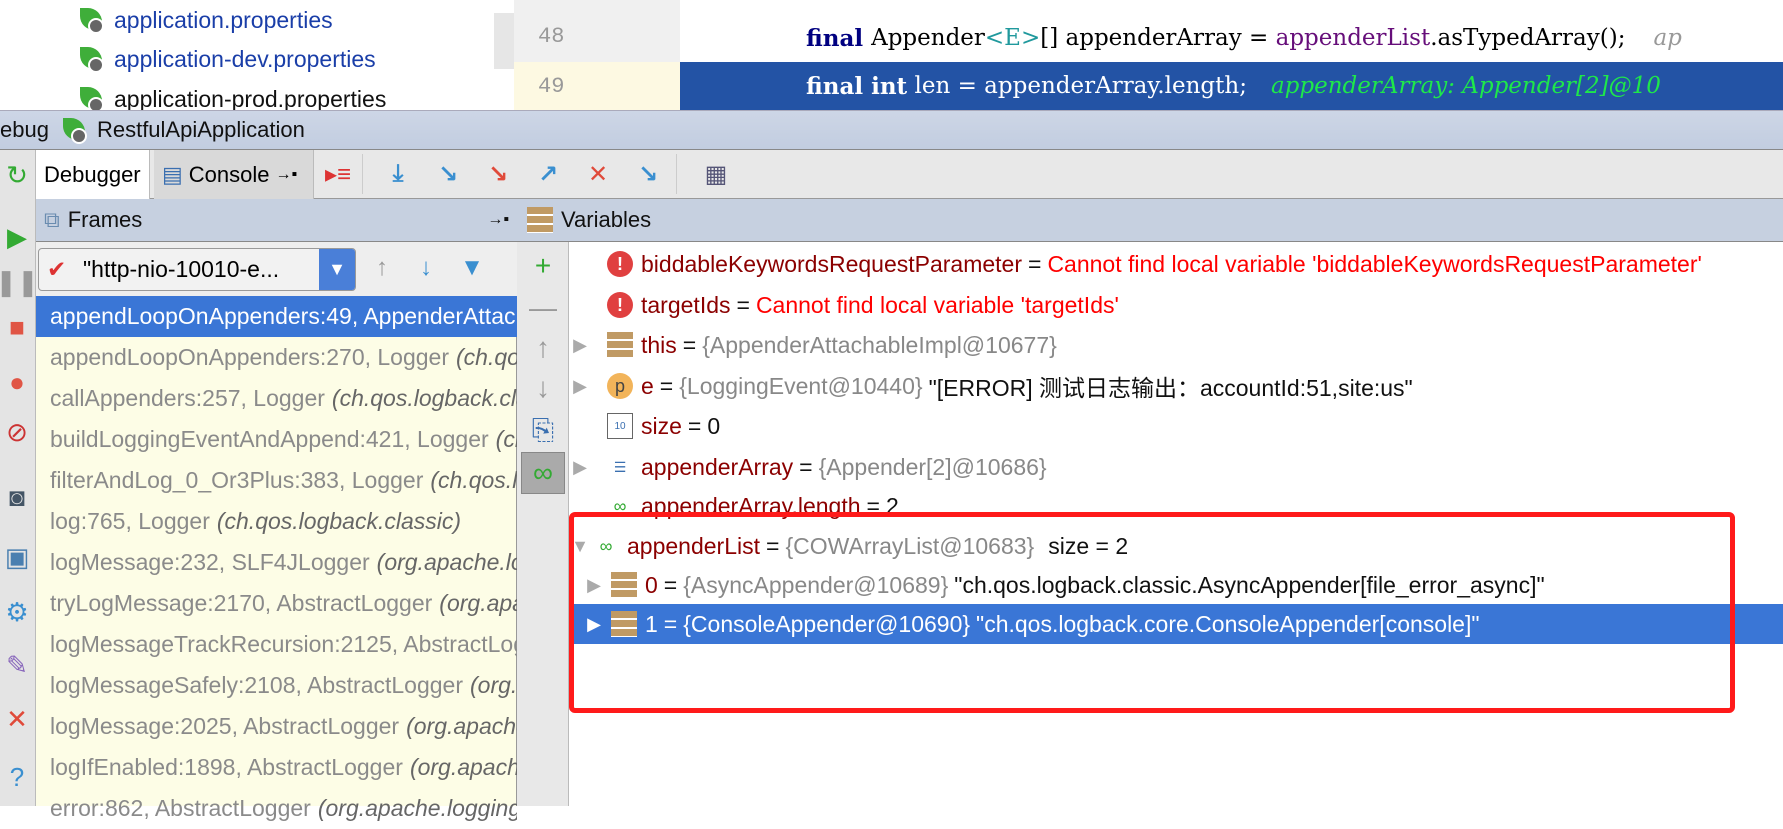 Image resolution: width=1783 pixels, height=829 pixels. Describe the element at coordinates (598, 174) in the screenshot. I see `drop-frame-button: ✕` at that location.